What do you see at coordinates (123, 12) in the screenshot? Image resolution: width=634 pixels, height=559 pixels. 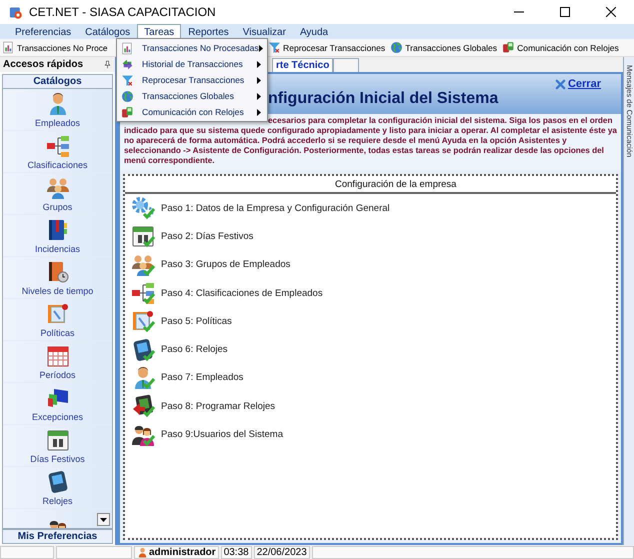 I see `window-title: CET.NET - SIASA CAPACITACION` at bounding box center [123, 12].